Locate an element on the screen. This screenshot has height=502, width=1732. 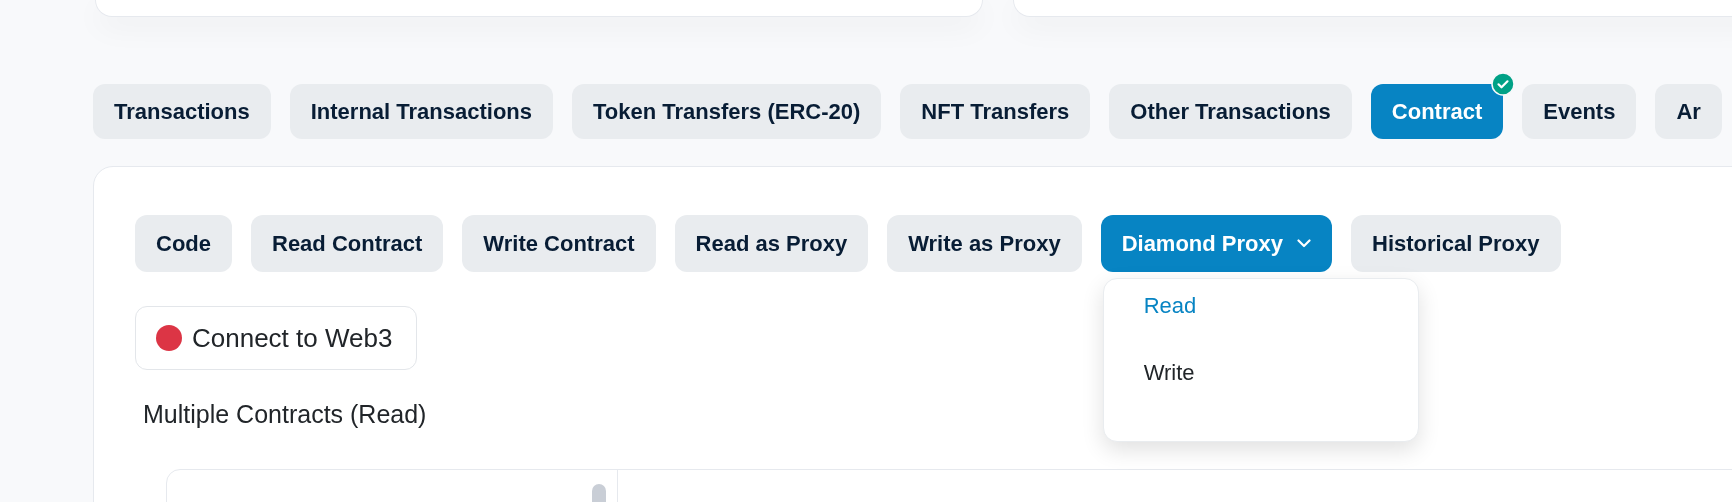
tab: Read as Proxy is located at coordinates (771, 243).